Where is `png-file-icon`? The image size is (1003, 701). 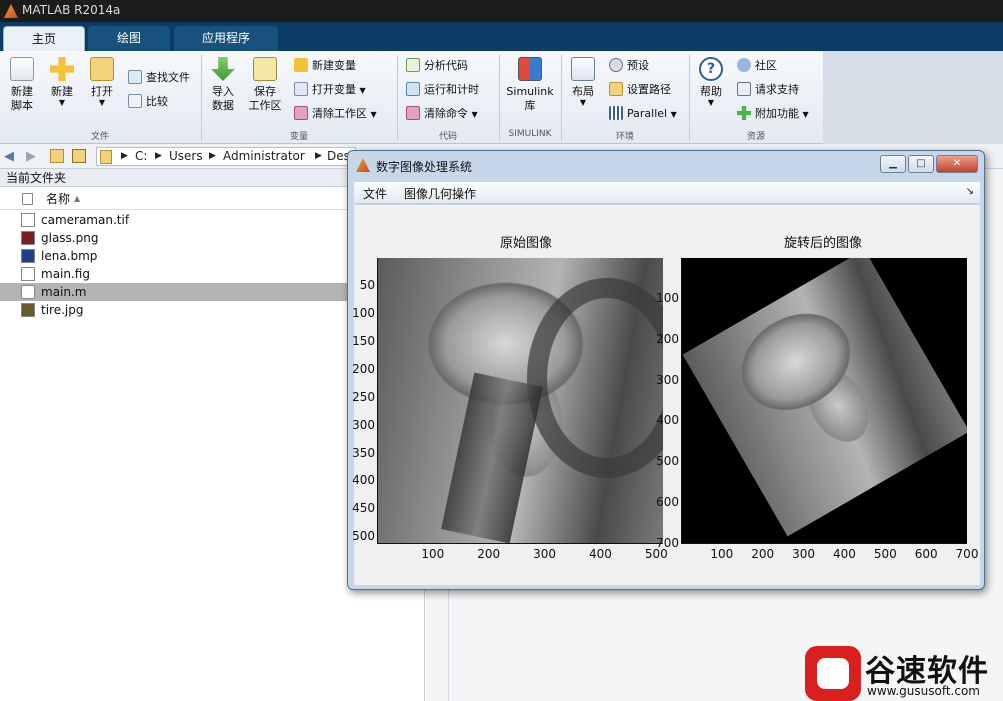
png-file-icon is located at coordinates (28, 238).